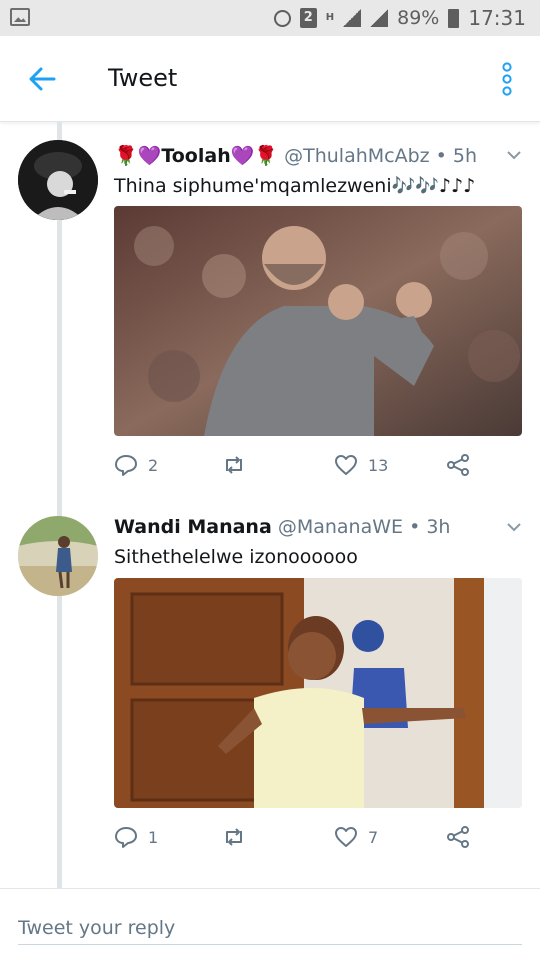 This screenshot has width=540, height=960. I want to click on like-count: 7, so click(373, 837).